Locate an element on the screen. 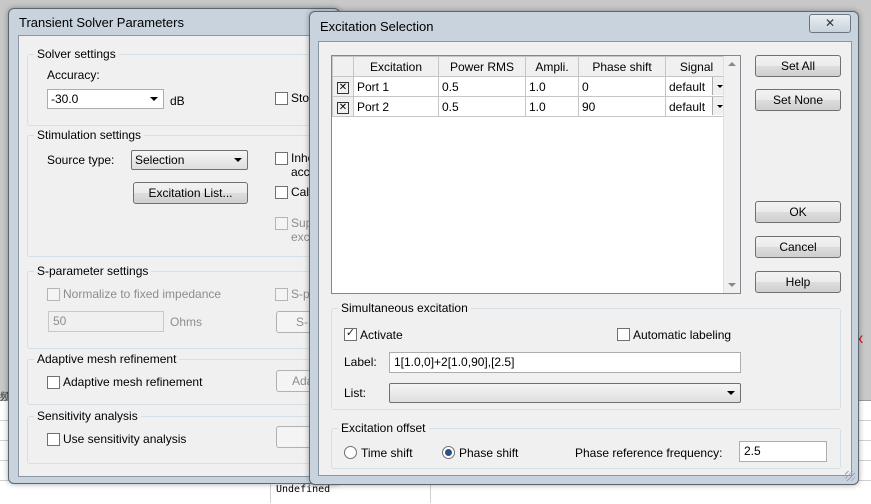 This screenshot has width=871, height=504. accuracy-unit: dB is located at coordinates (177, 101).